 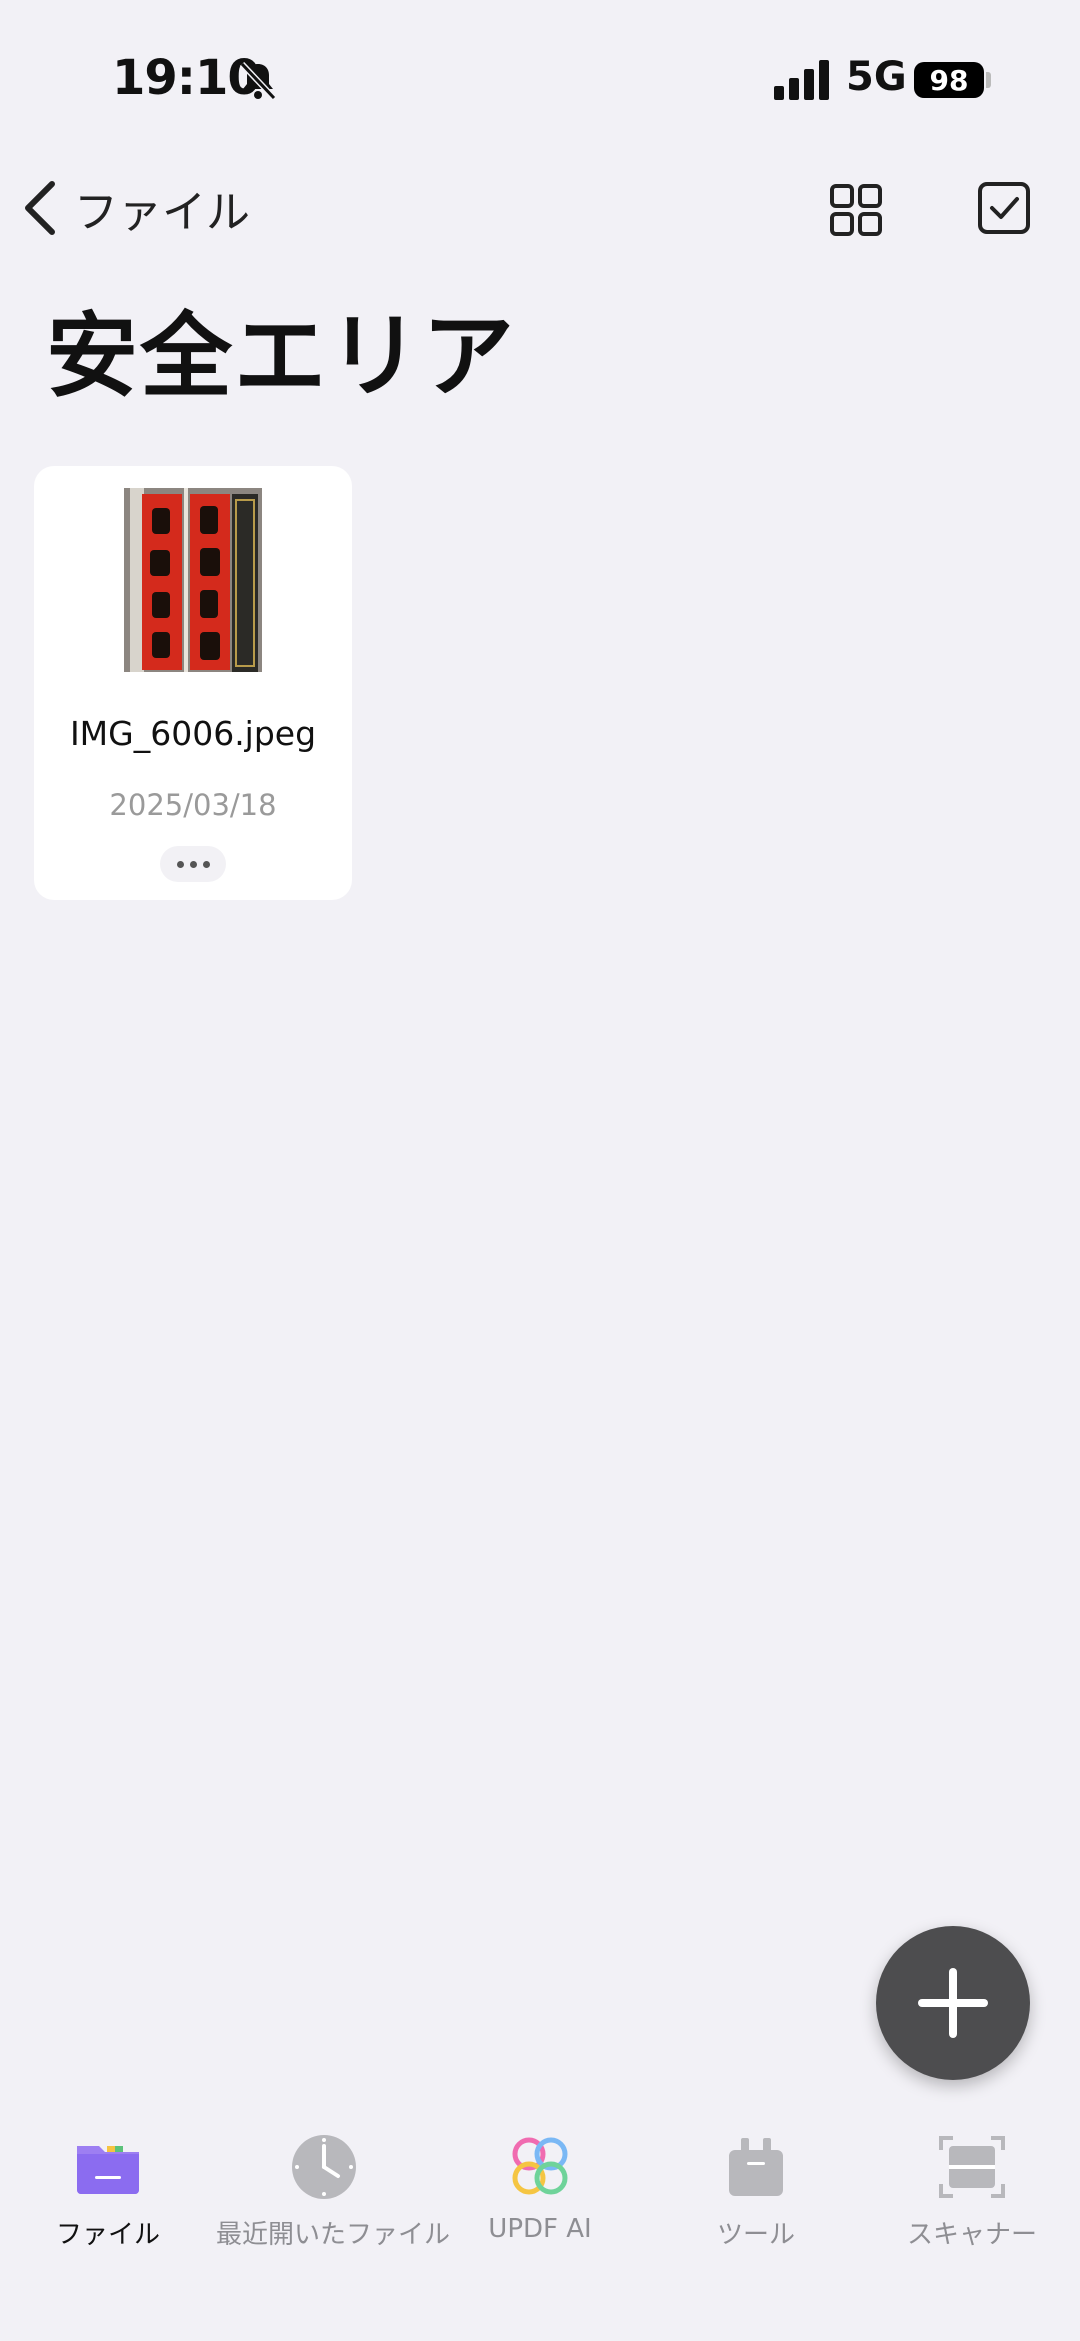 I want to click on network-type: 5G, so click(x=876, y=77).